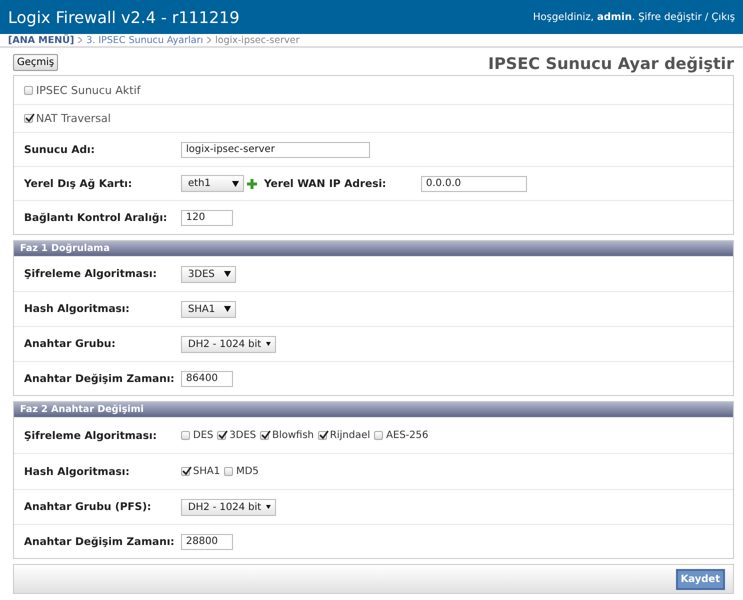  What do you see at coordinates (252, 183) in the screenshot?
I see `add-icon` at bounding box center [252, 183].